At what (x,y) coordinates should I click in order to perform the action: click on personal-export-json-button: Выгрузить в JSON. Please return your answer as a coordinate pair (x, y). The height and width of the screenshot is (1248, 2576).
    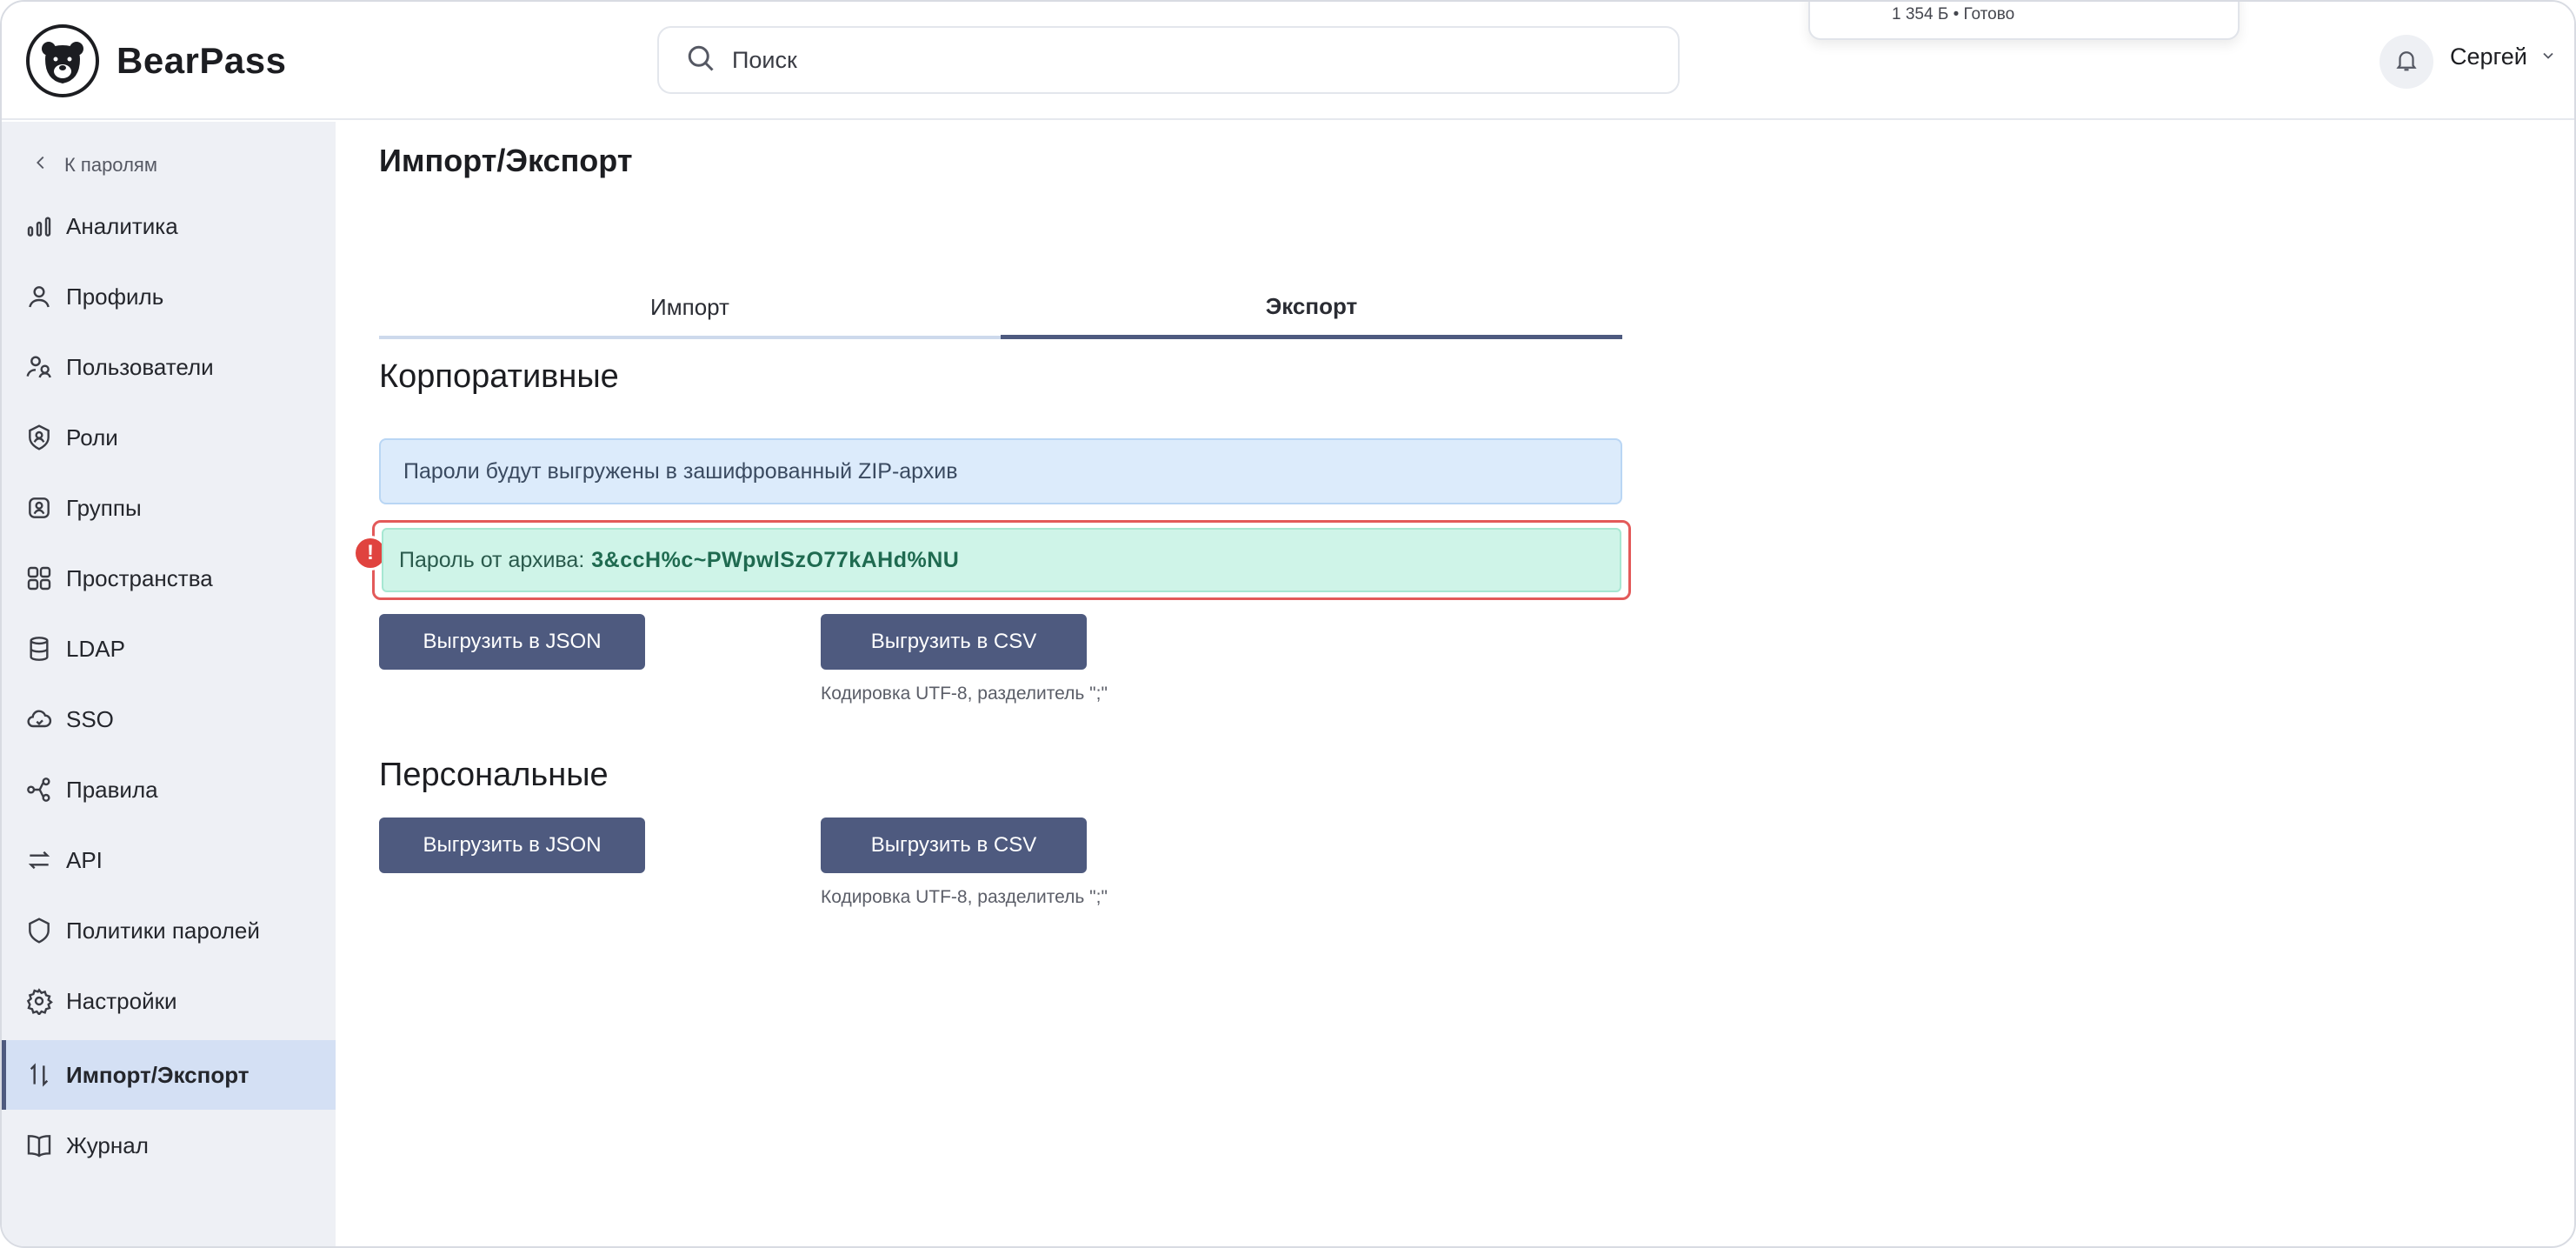
    Looking at the image, I should click on (512, 845).